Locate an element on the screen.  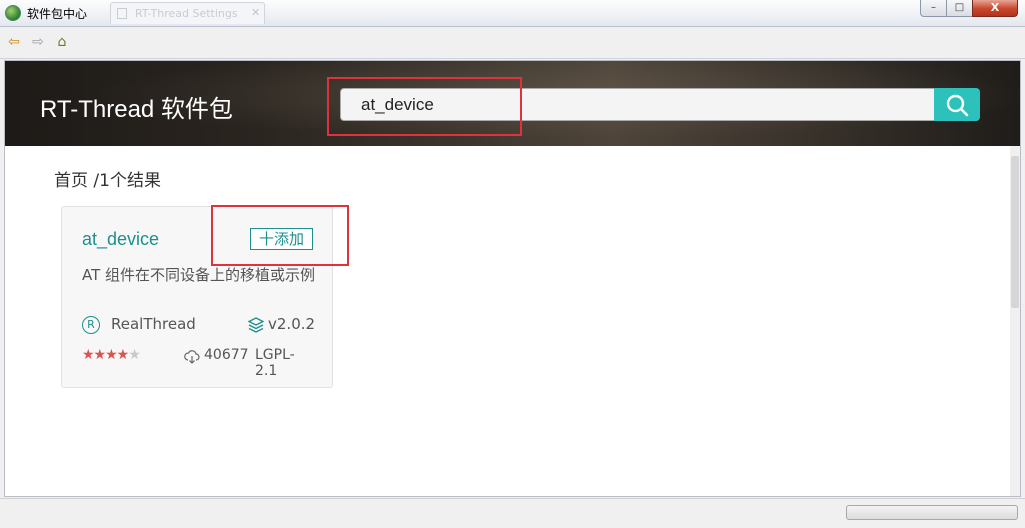
package-meta-author-version: R RealThread v2.0.2 is located at coordinates (199, 325).